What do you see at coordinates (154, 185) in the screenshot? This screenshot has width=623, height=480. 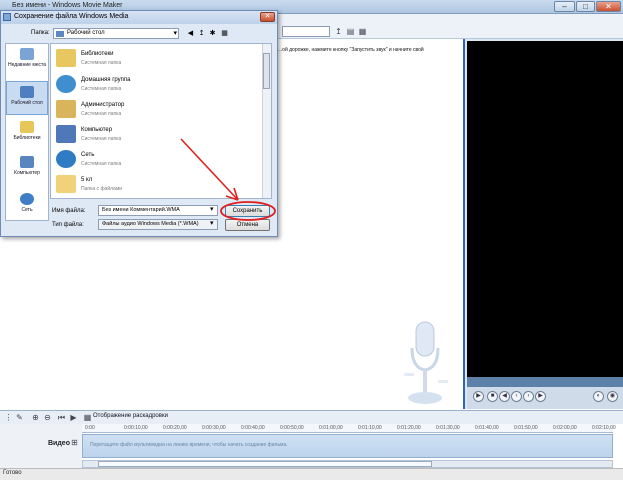 I see `list-item: 5 кл Папка с файлами` at bounding box center [154, 185].